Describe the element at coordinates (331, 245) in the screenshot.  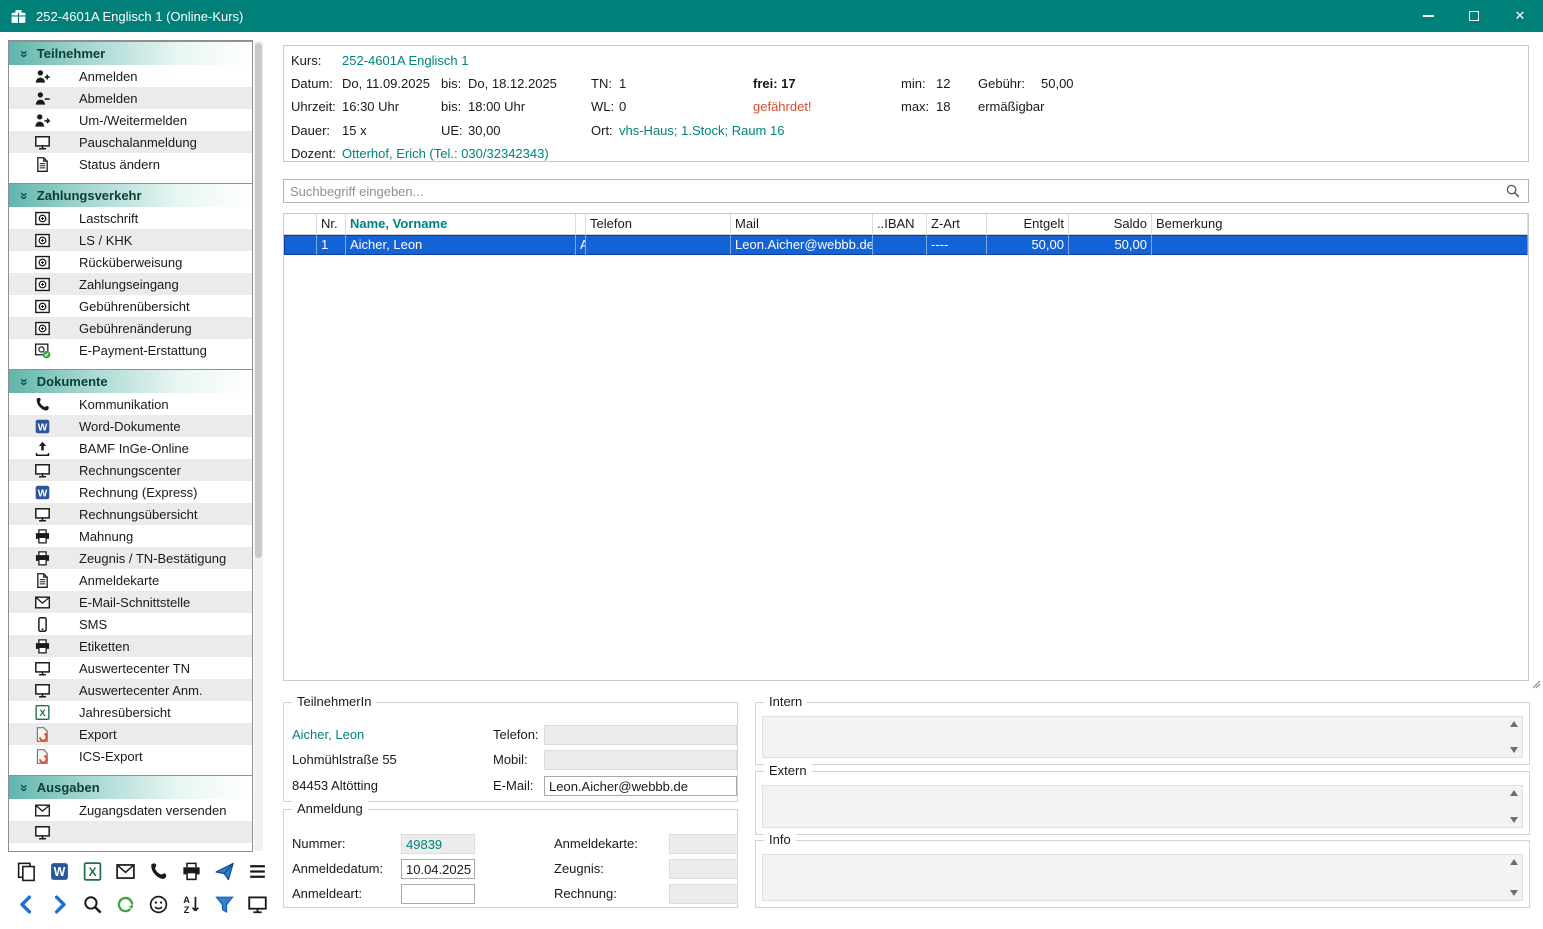
I see `cell-nr: 1` at that location.